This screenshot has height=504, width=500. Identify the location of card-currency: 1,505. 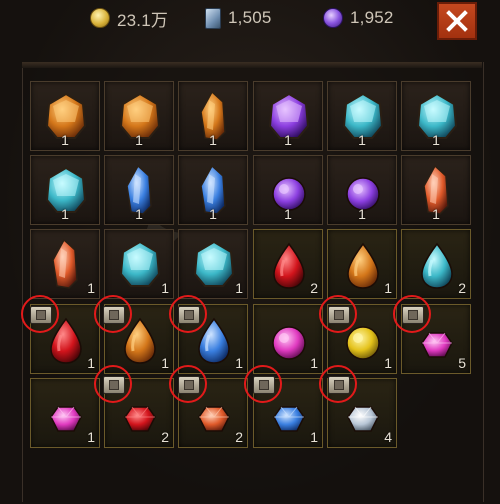
(238, 18).